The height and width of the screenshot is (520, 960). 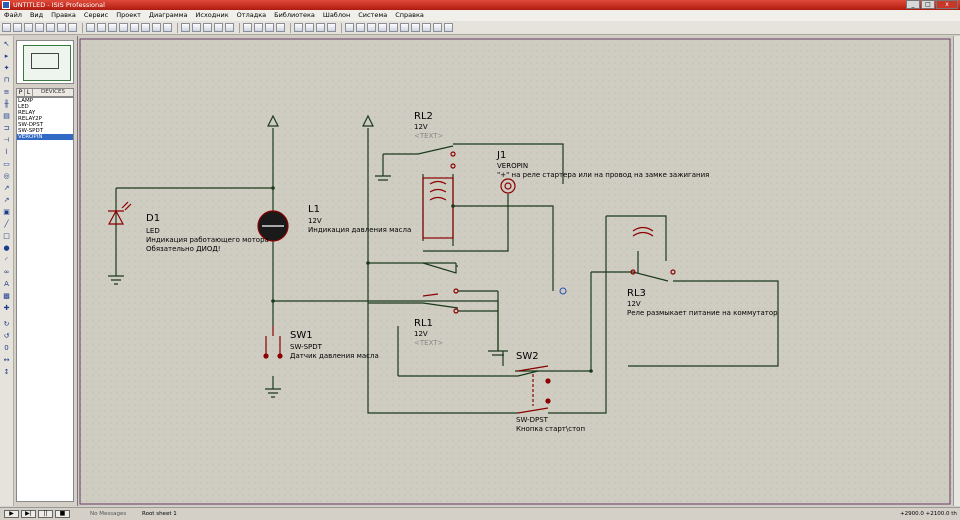 What do you see at coordinates (207, 27) in the screenshot?
I see `cut-icon` at bounding box center [207, 27].